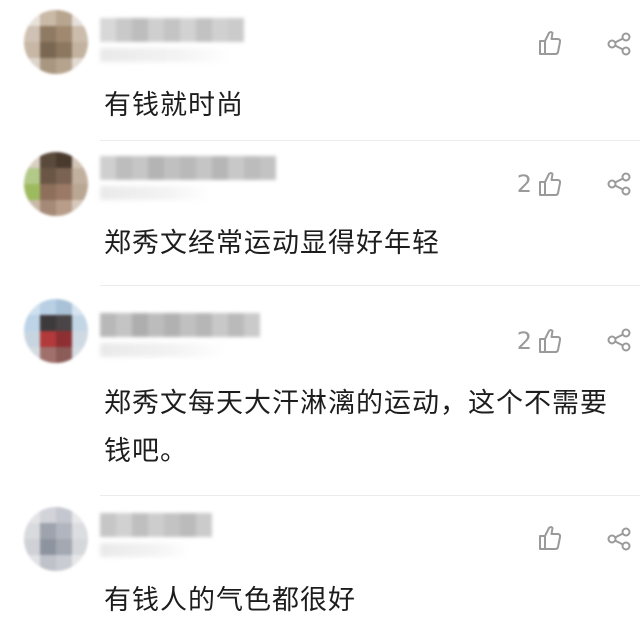 The height and width of the screenshot is (634, 640). I want to click on comment-text: 郑秀文每天大汗淋漓的运动，这个不需要钱吧。, so click(356, 427).